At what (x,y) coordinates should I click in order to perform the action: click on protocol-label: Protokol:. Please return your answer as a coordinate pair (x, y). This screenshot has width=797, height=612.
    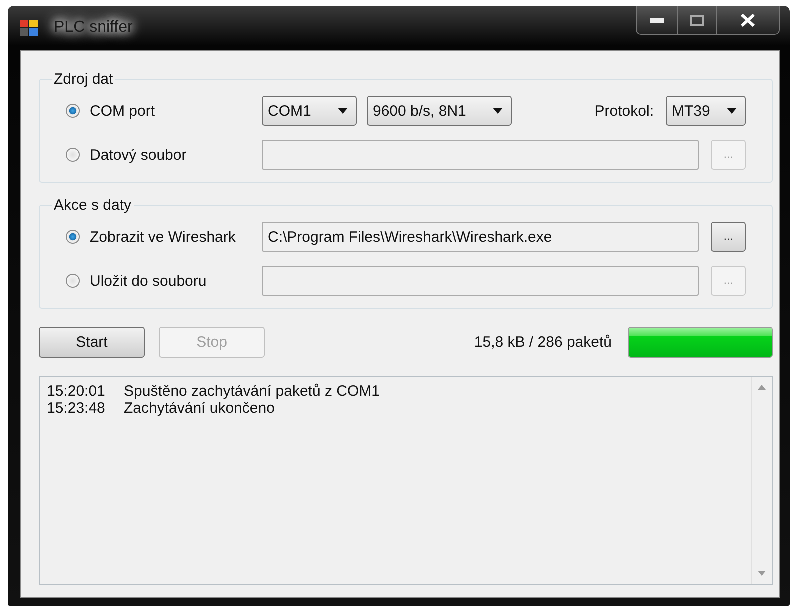
    Looking at the image, I should click on (624, 111).